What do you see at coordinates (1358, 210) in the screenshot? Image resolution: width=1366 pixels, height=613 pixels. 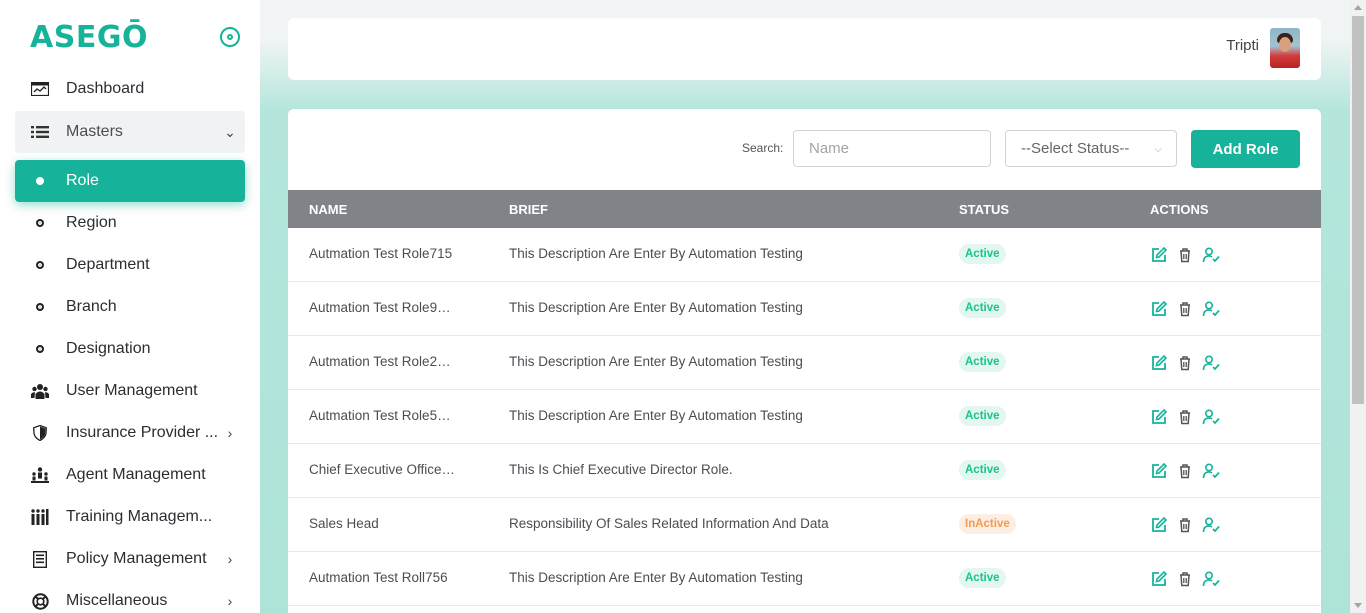 I see `scrollbar-thumb` at bounding box center [1358, 210].